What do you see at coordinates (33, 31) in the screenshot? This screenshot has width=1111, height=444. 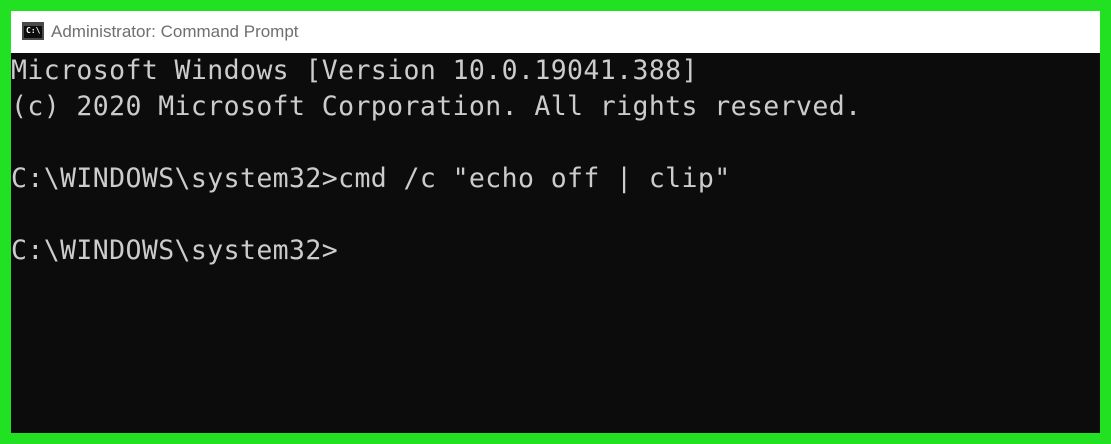 I see `cmd-prompt-icon: C:\` at bounding box center [33, 31].